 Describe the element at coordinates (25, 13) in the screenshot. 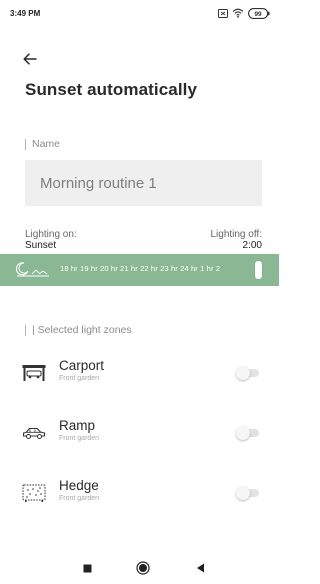

I see `status-time: 3:49 PM` at that location.